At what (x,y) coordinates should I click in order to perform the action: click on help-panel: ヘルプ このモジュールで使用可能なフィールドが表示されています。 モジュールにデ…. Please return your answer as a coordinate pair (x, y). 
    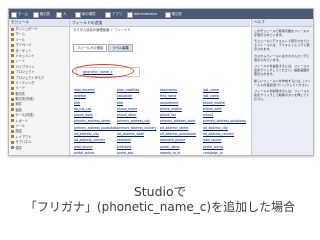
    Looking at the image, I should click on (282, 87).